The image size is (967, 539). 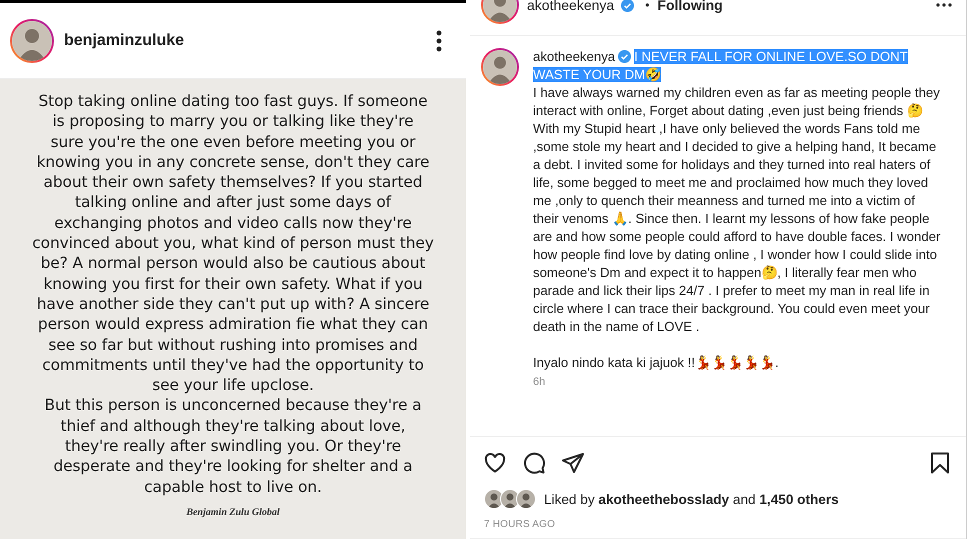 I want to click on post-age: 6h, so click(x=539, y=382).